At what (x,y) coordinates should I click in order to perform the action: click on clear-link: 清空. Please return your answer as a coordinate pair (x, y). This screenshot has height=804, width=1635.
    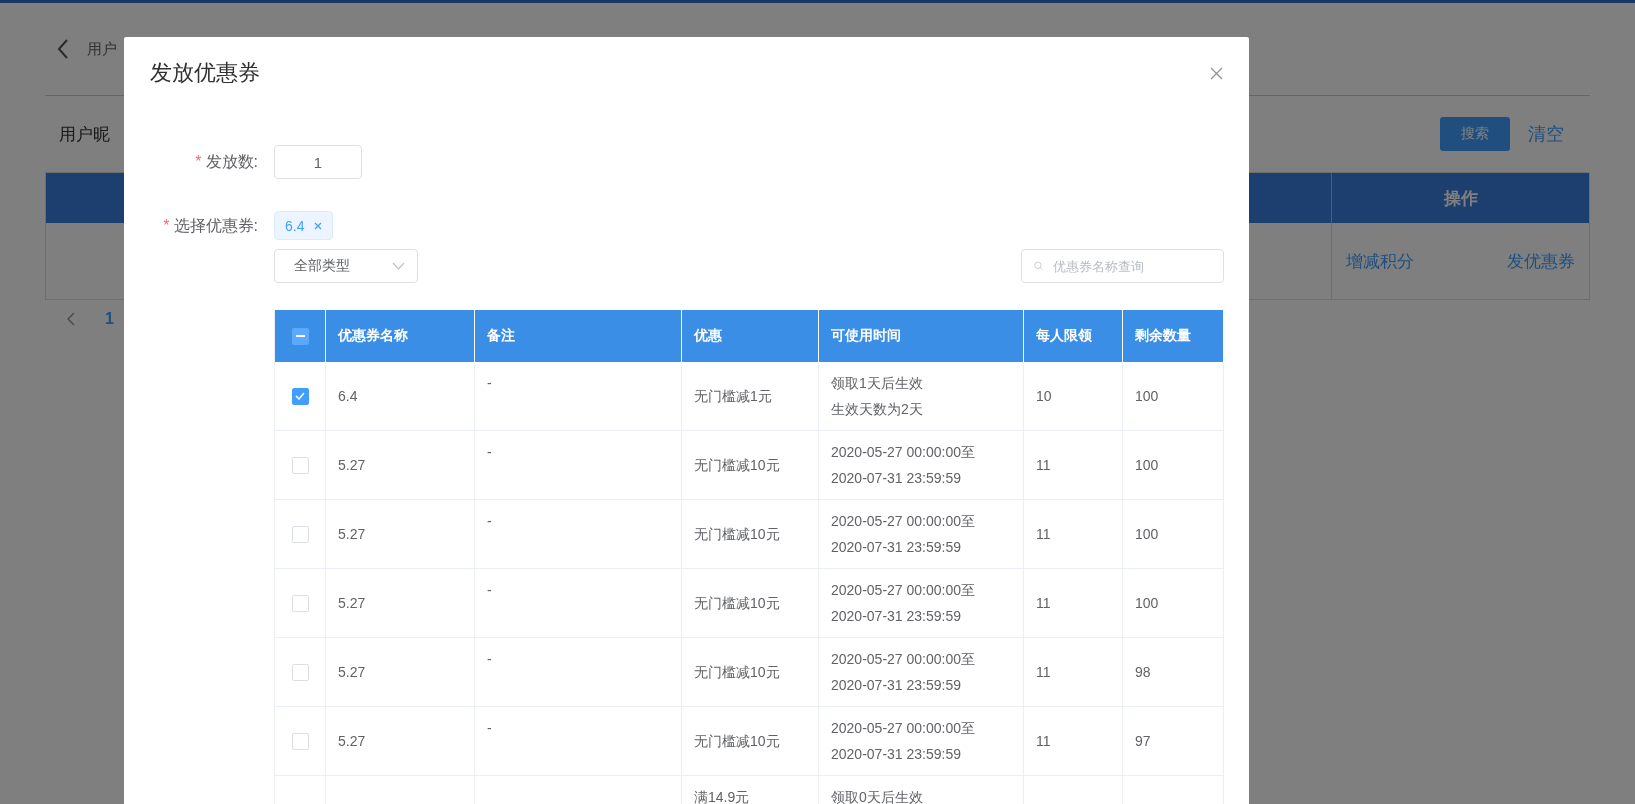
    Looking at the image, I should click on (1546, 134).